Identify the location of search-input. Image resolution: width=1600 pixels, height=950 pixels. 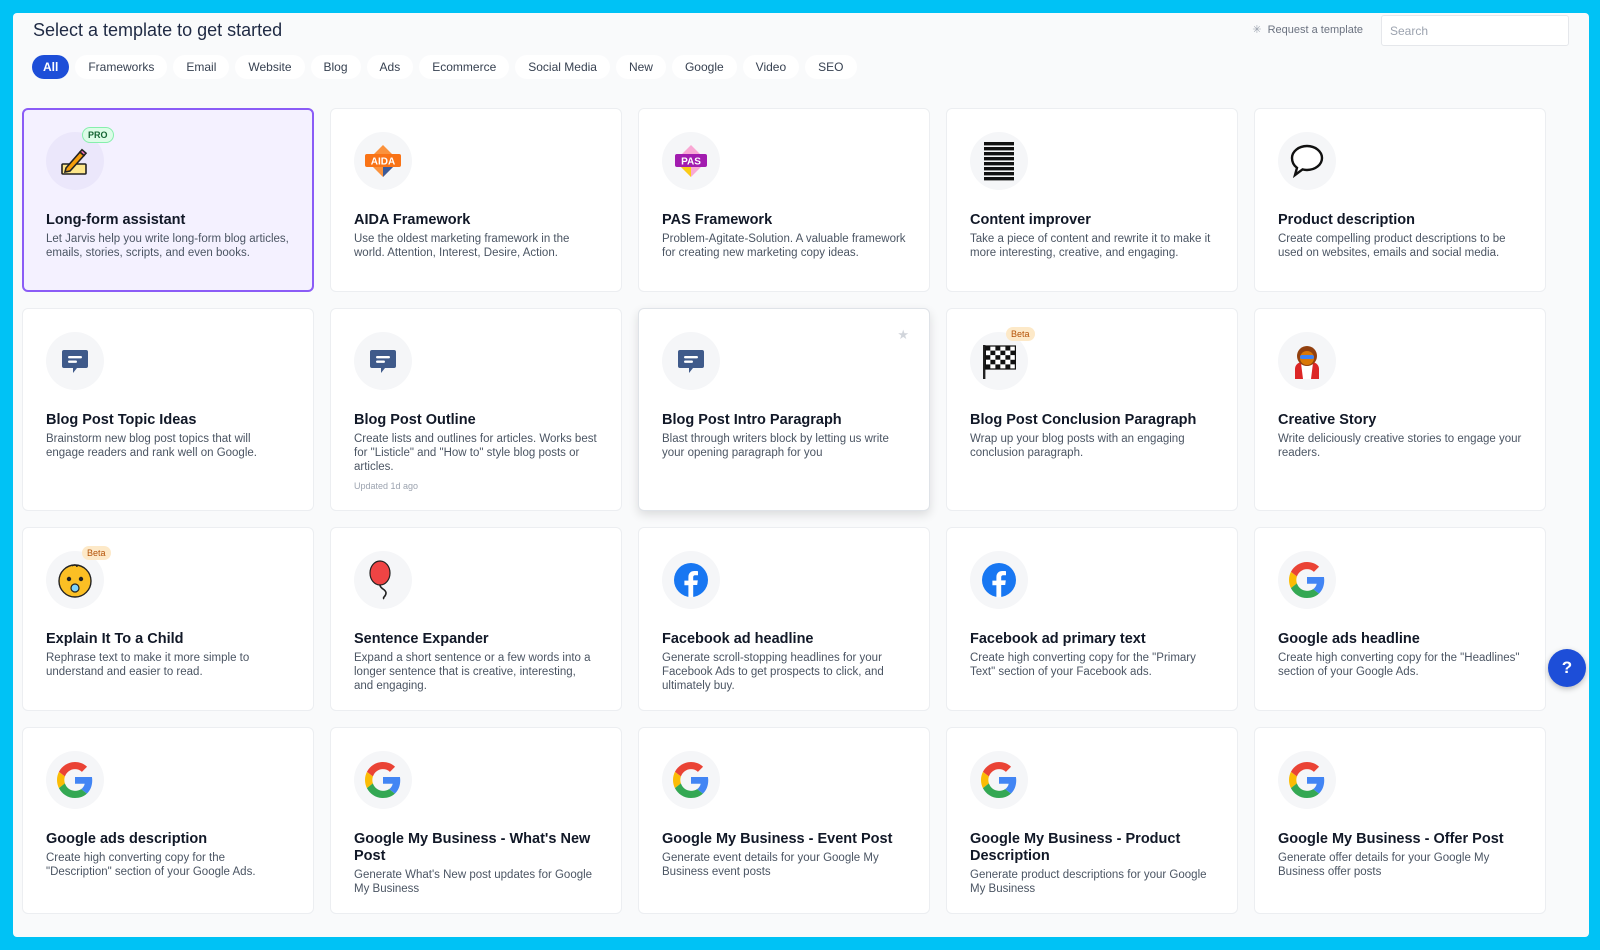
(1475, 30).